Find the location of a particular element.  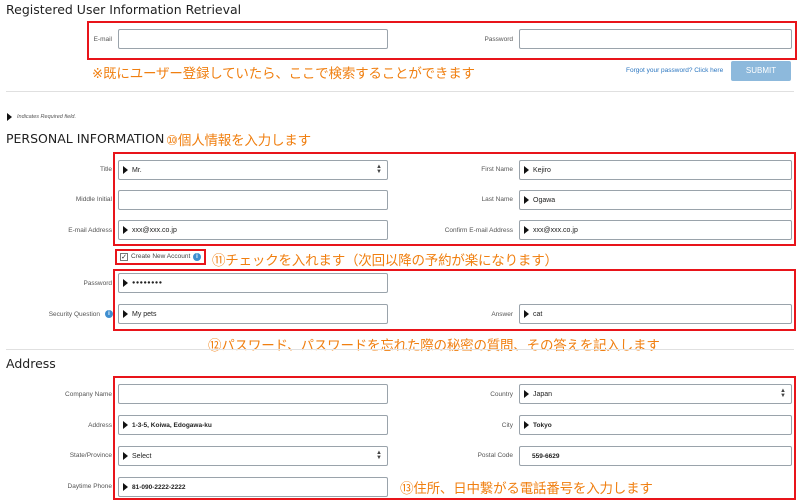

retrieval-password-label: Password is located at coordinates (498, 39).